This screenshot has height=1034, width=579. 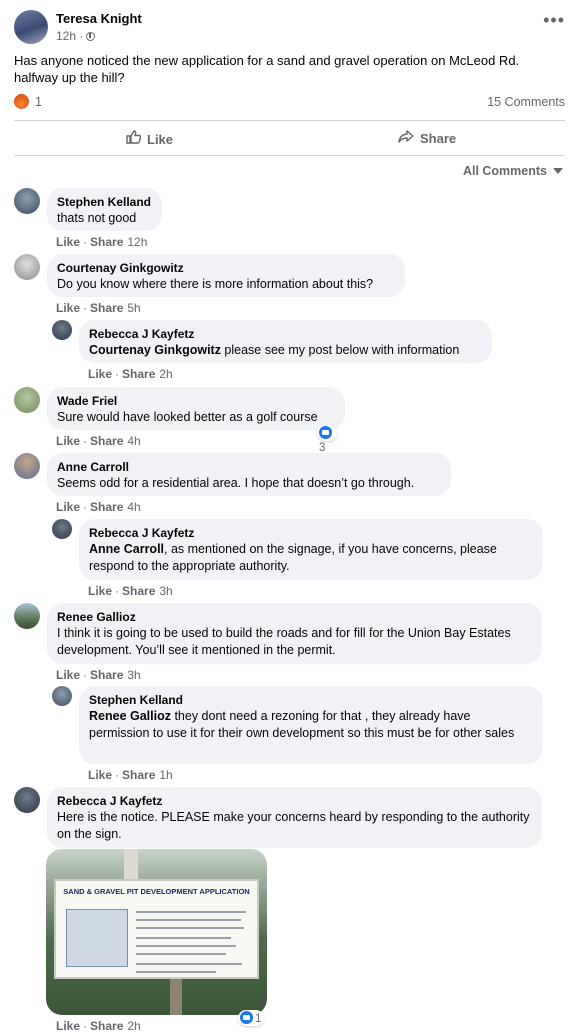 What do you see at coordinates (137, 242) in the screenshot?
I see `comment-time: 12h` at bounding box center [137, 242].